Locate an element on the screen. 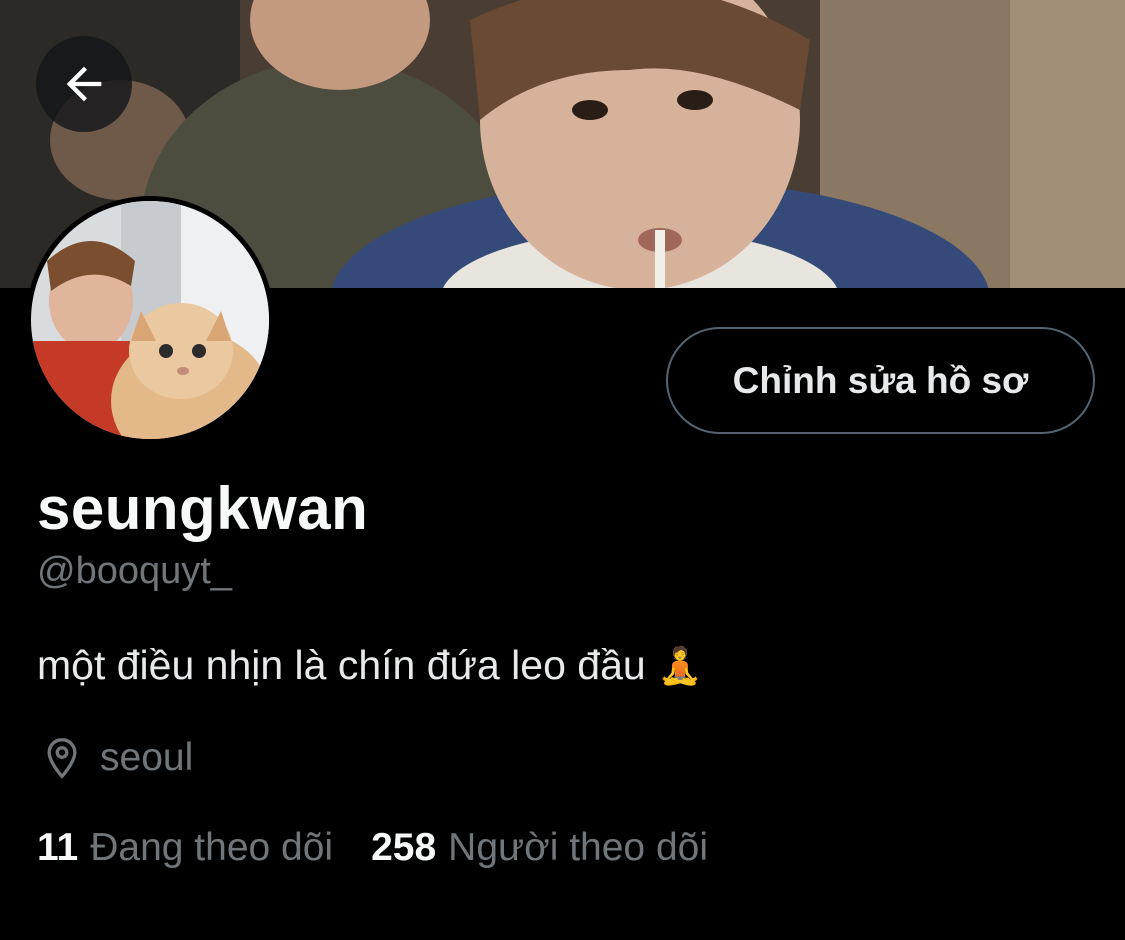 The width and height of the screenshot is (1125, 940). avatar-photo is located at coordinates (150, 320).